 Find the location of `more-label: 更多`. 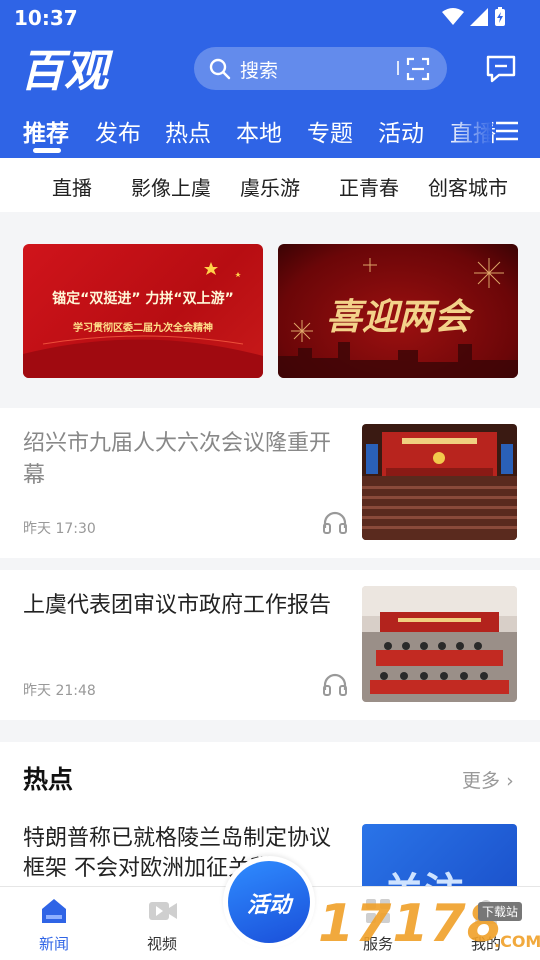

more-label: 更多 is located at coordinates (481, 781).